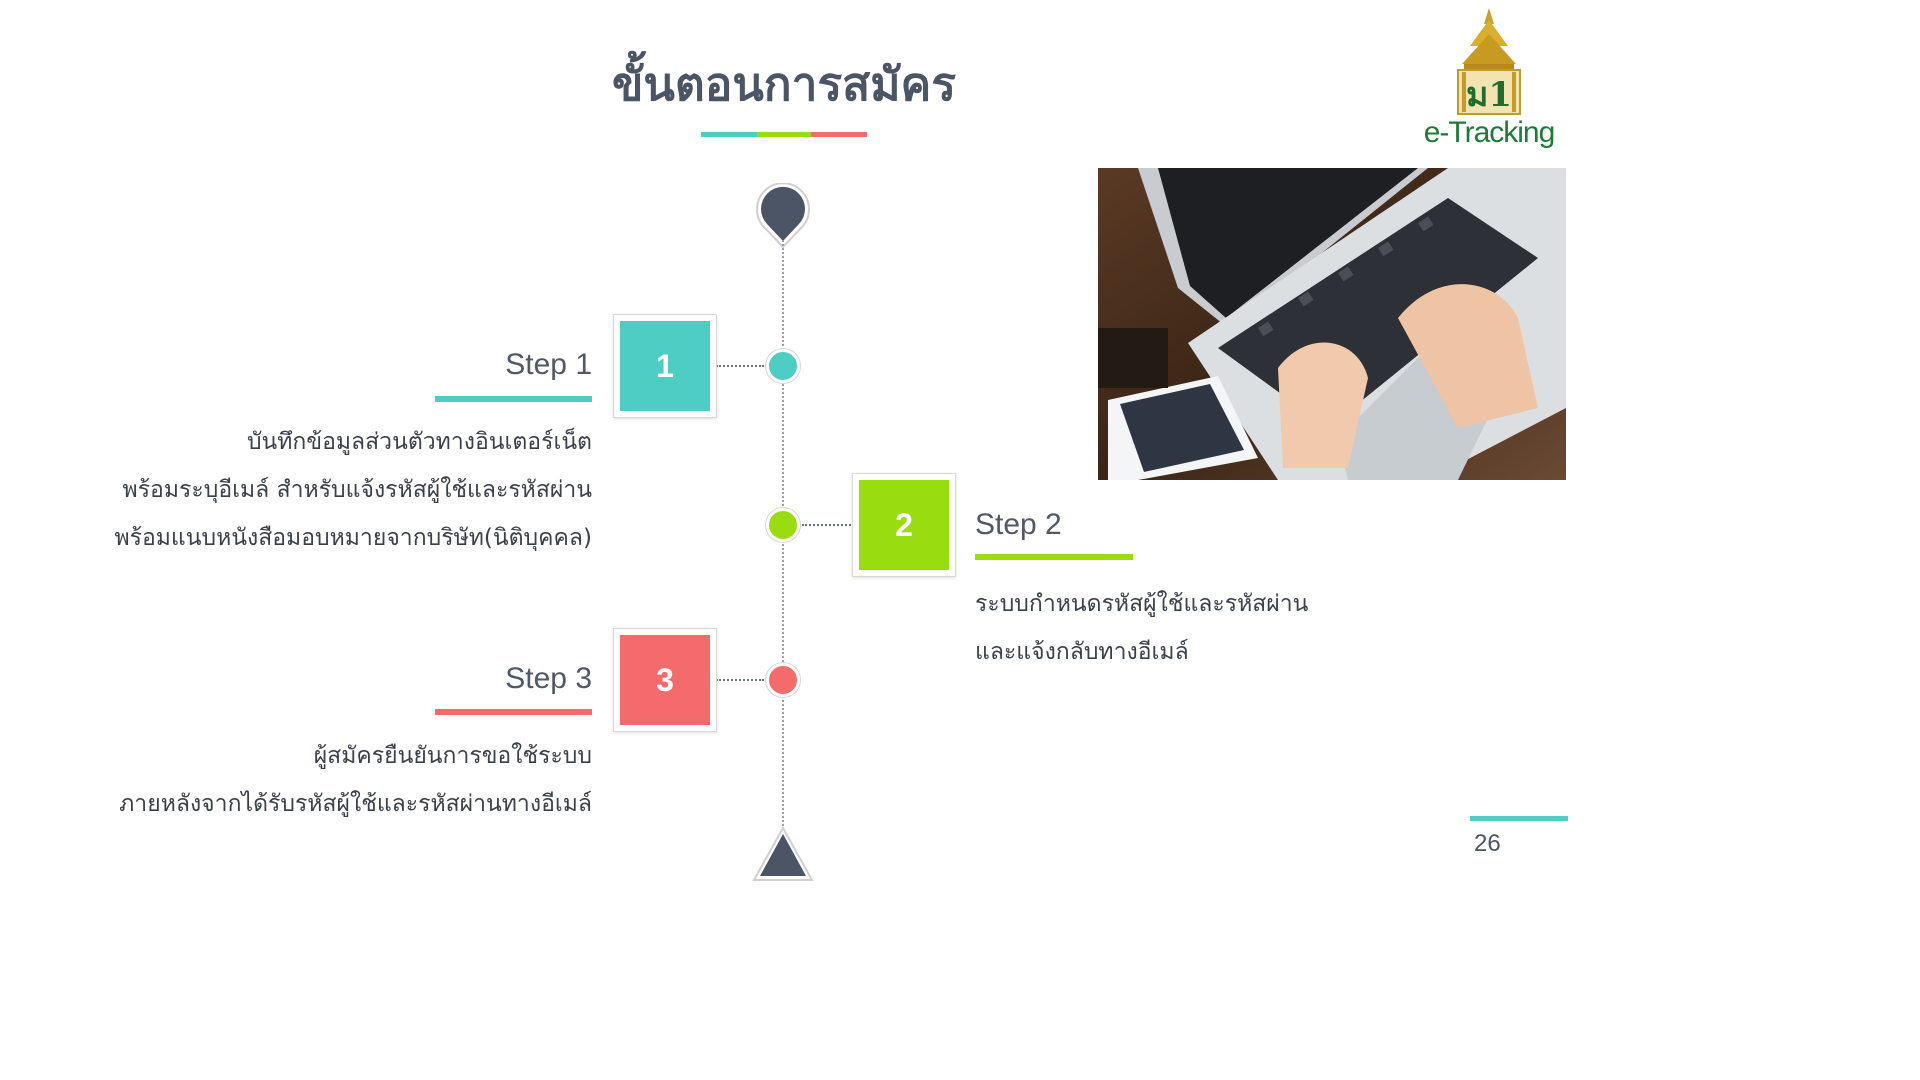  Describe the element at coordinates (513, 712) in the screenshot. I see `step-3-underline` at that location.